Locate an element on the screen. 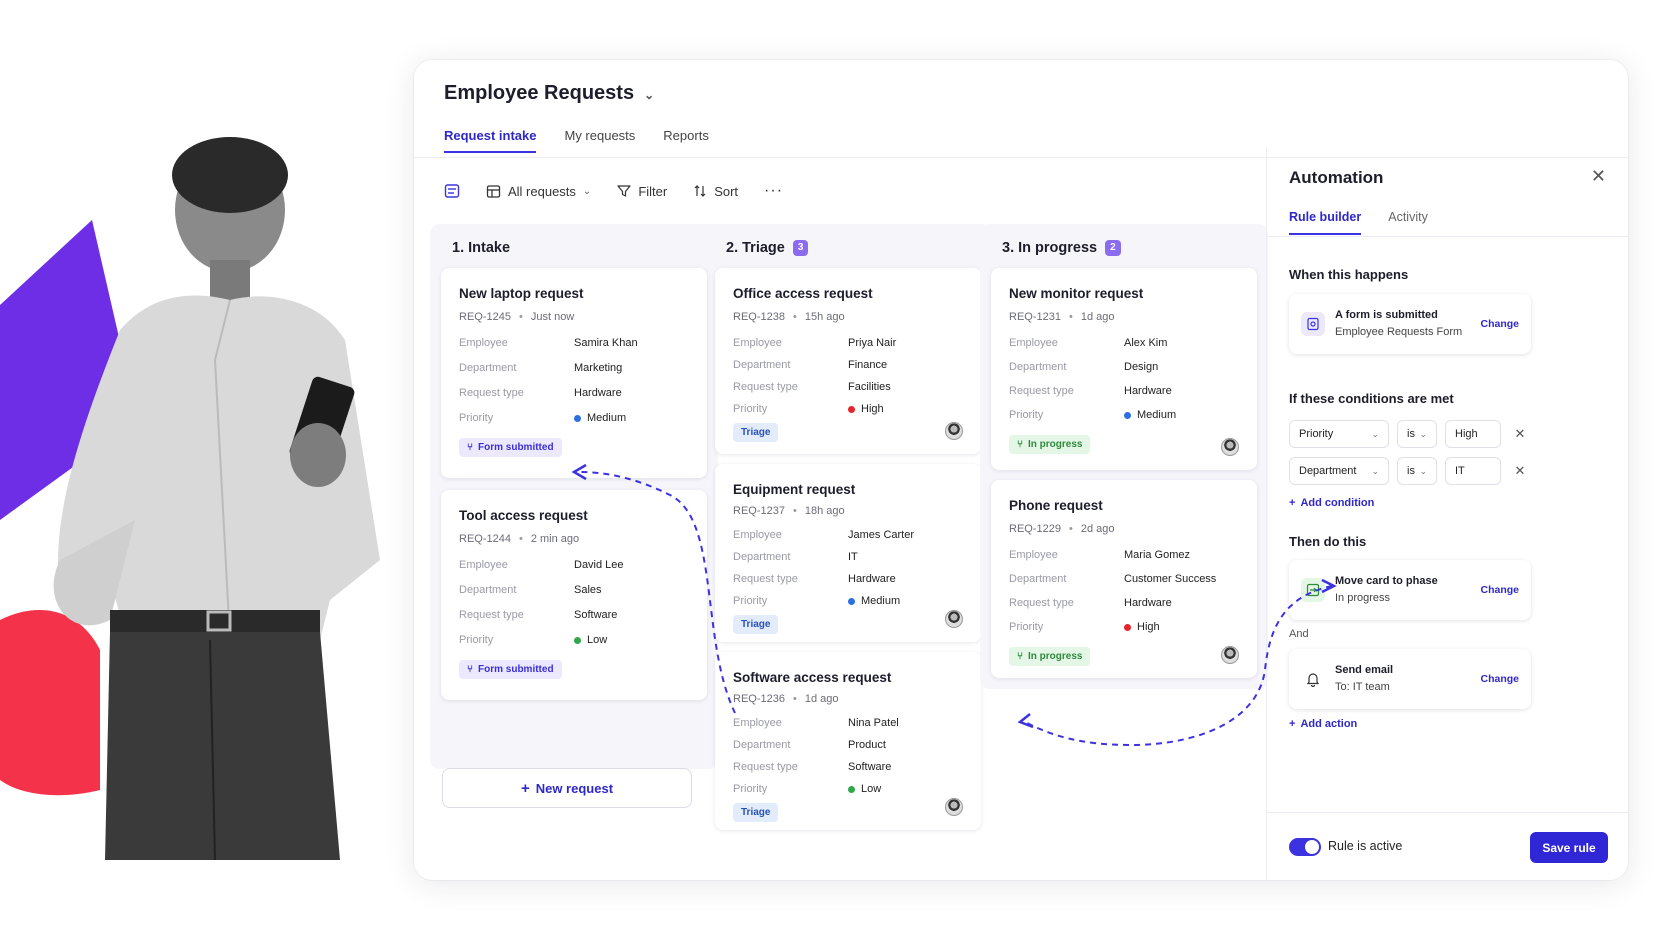 The image size is (1672, 941). save-rule-button: Save rule is located at coordinates (1569, 847).